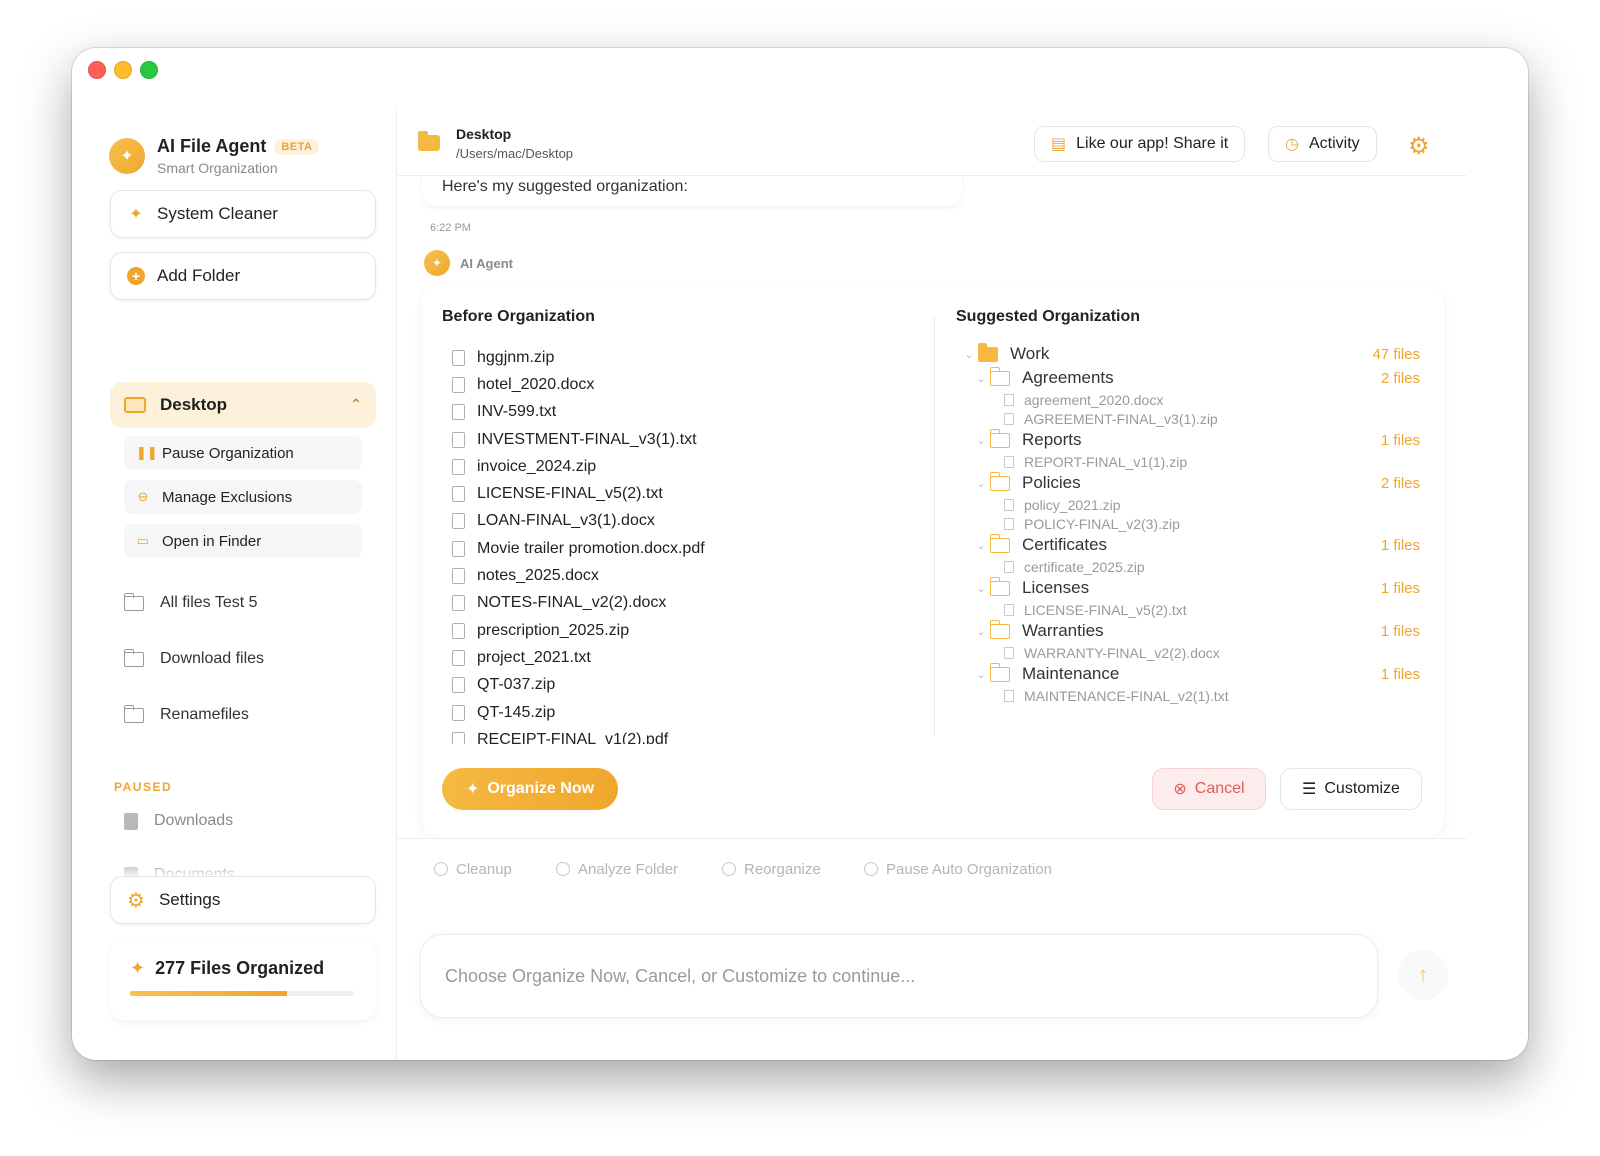  I want to click on sidebar-folder-item: Renamefiles, so click(186, 714).